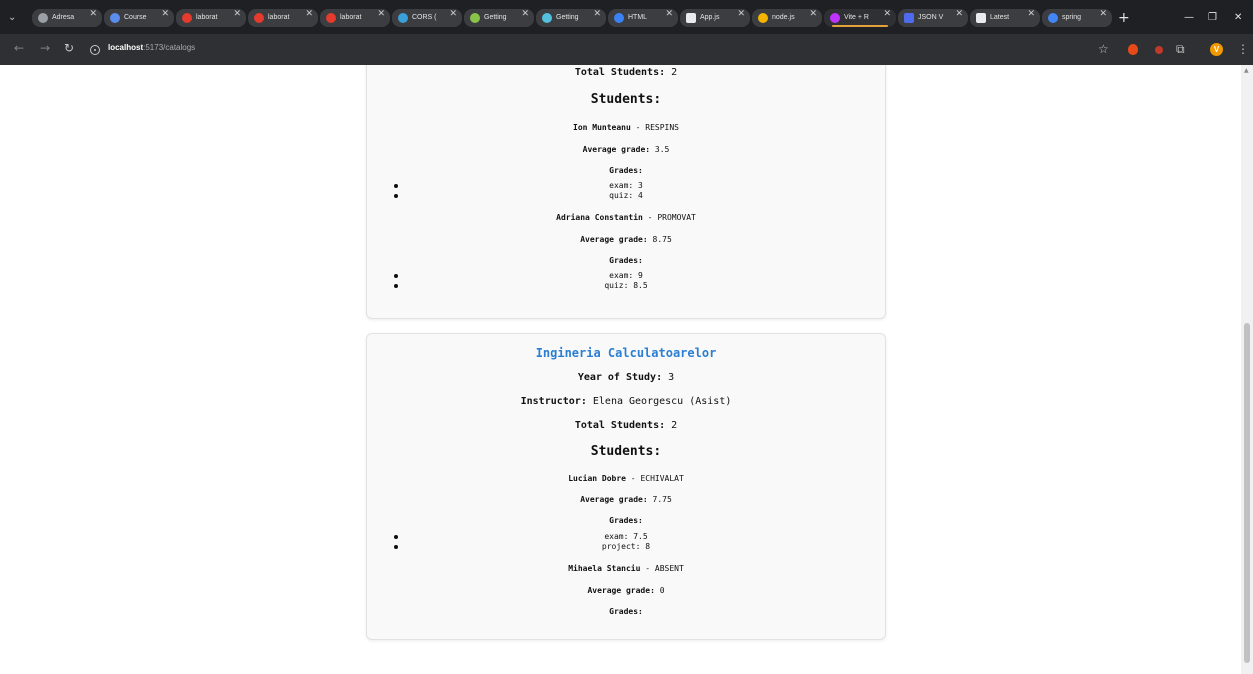 This screenshot has width=1253, height=674. I want to click on tab-adresa: Adresa ✕, so click(67, 18).